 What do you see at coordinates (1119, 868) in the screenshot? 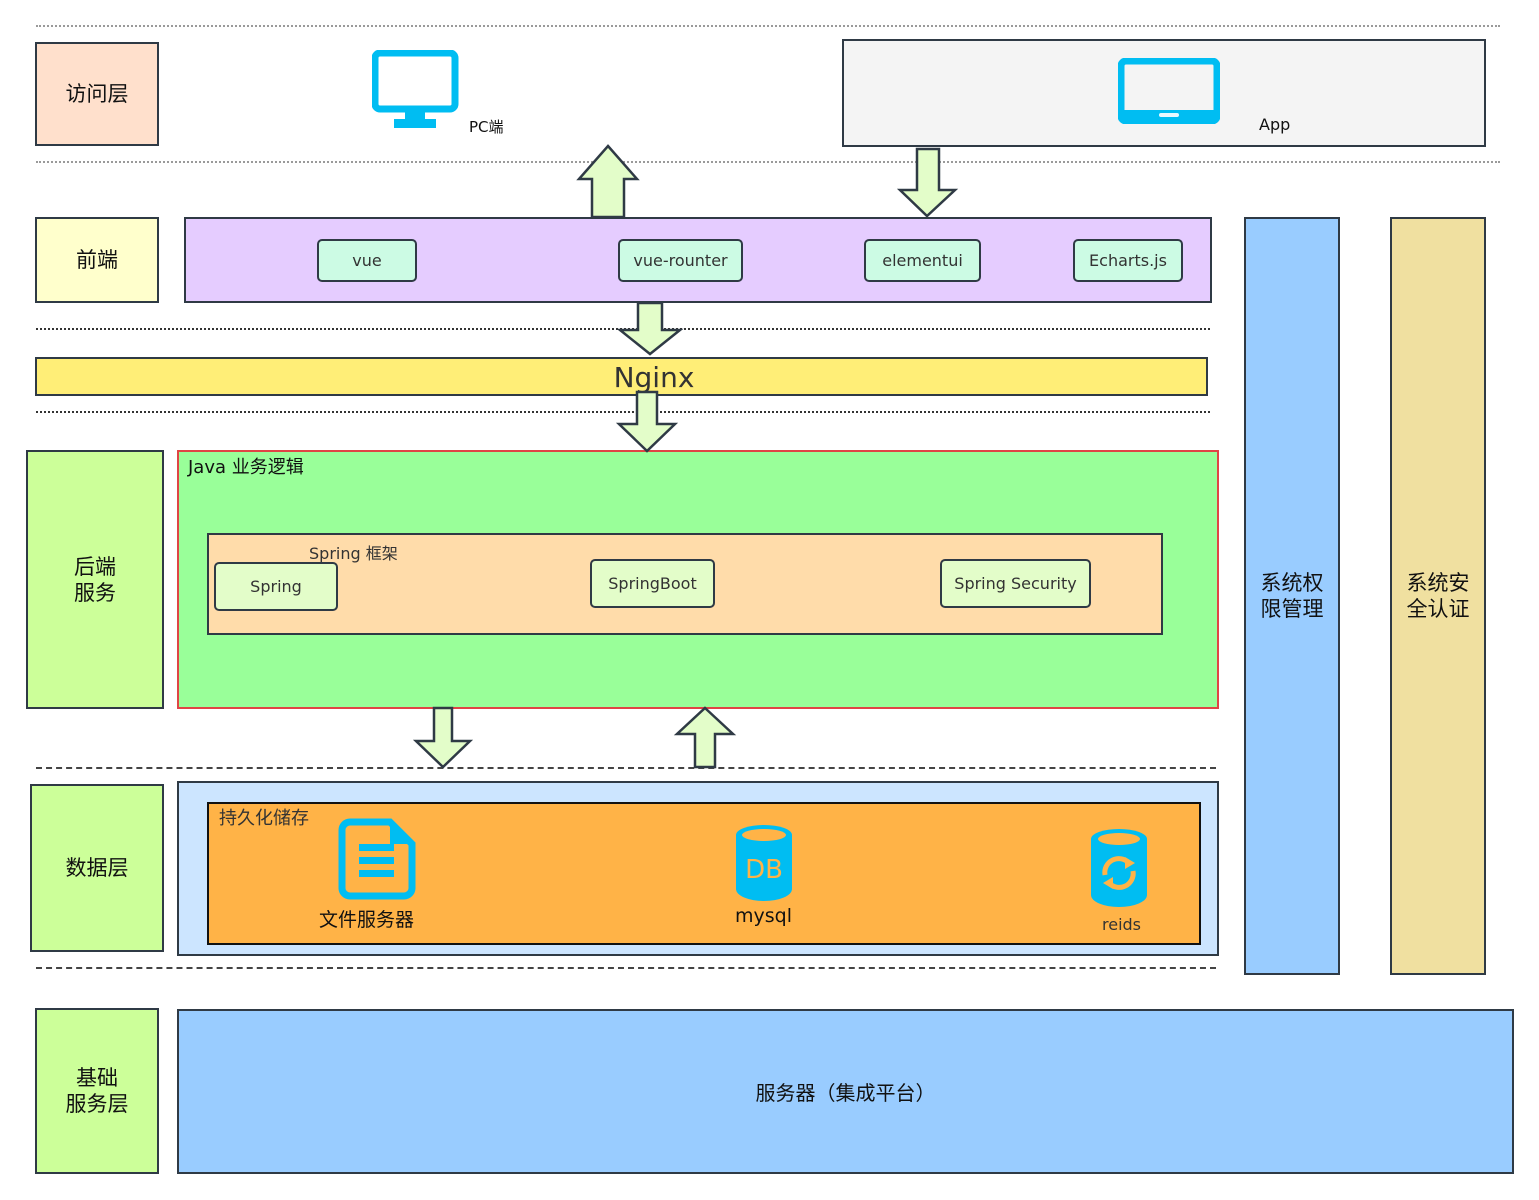
I see `database-sync-icon` at bounding box center [1119, 868].